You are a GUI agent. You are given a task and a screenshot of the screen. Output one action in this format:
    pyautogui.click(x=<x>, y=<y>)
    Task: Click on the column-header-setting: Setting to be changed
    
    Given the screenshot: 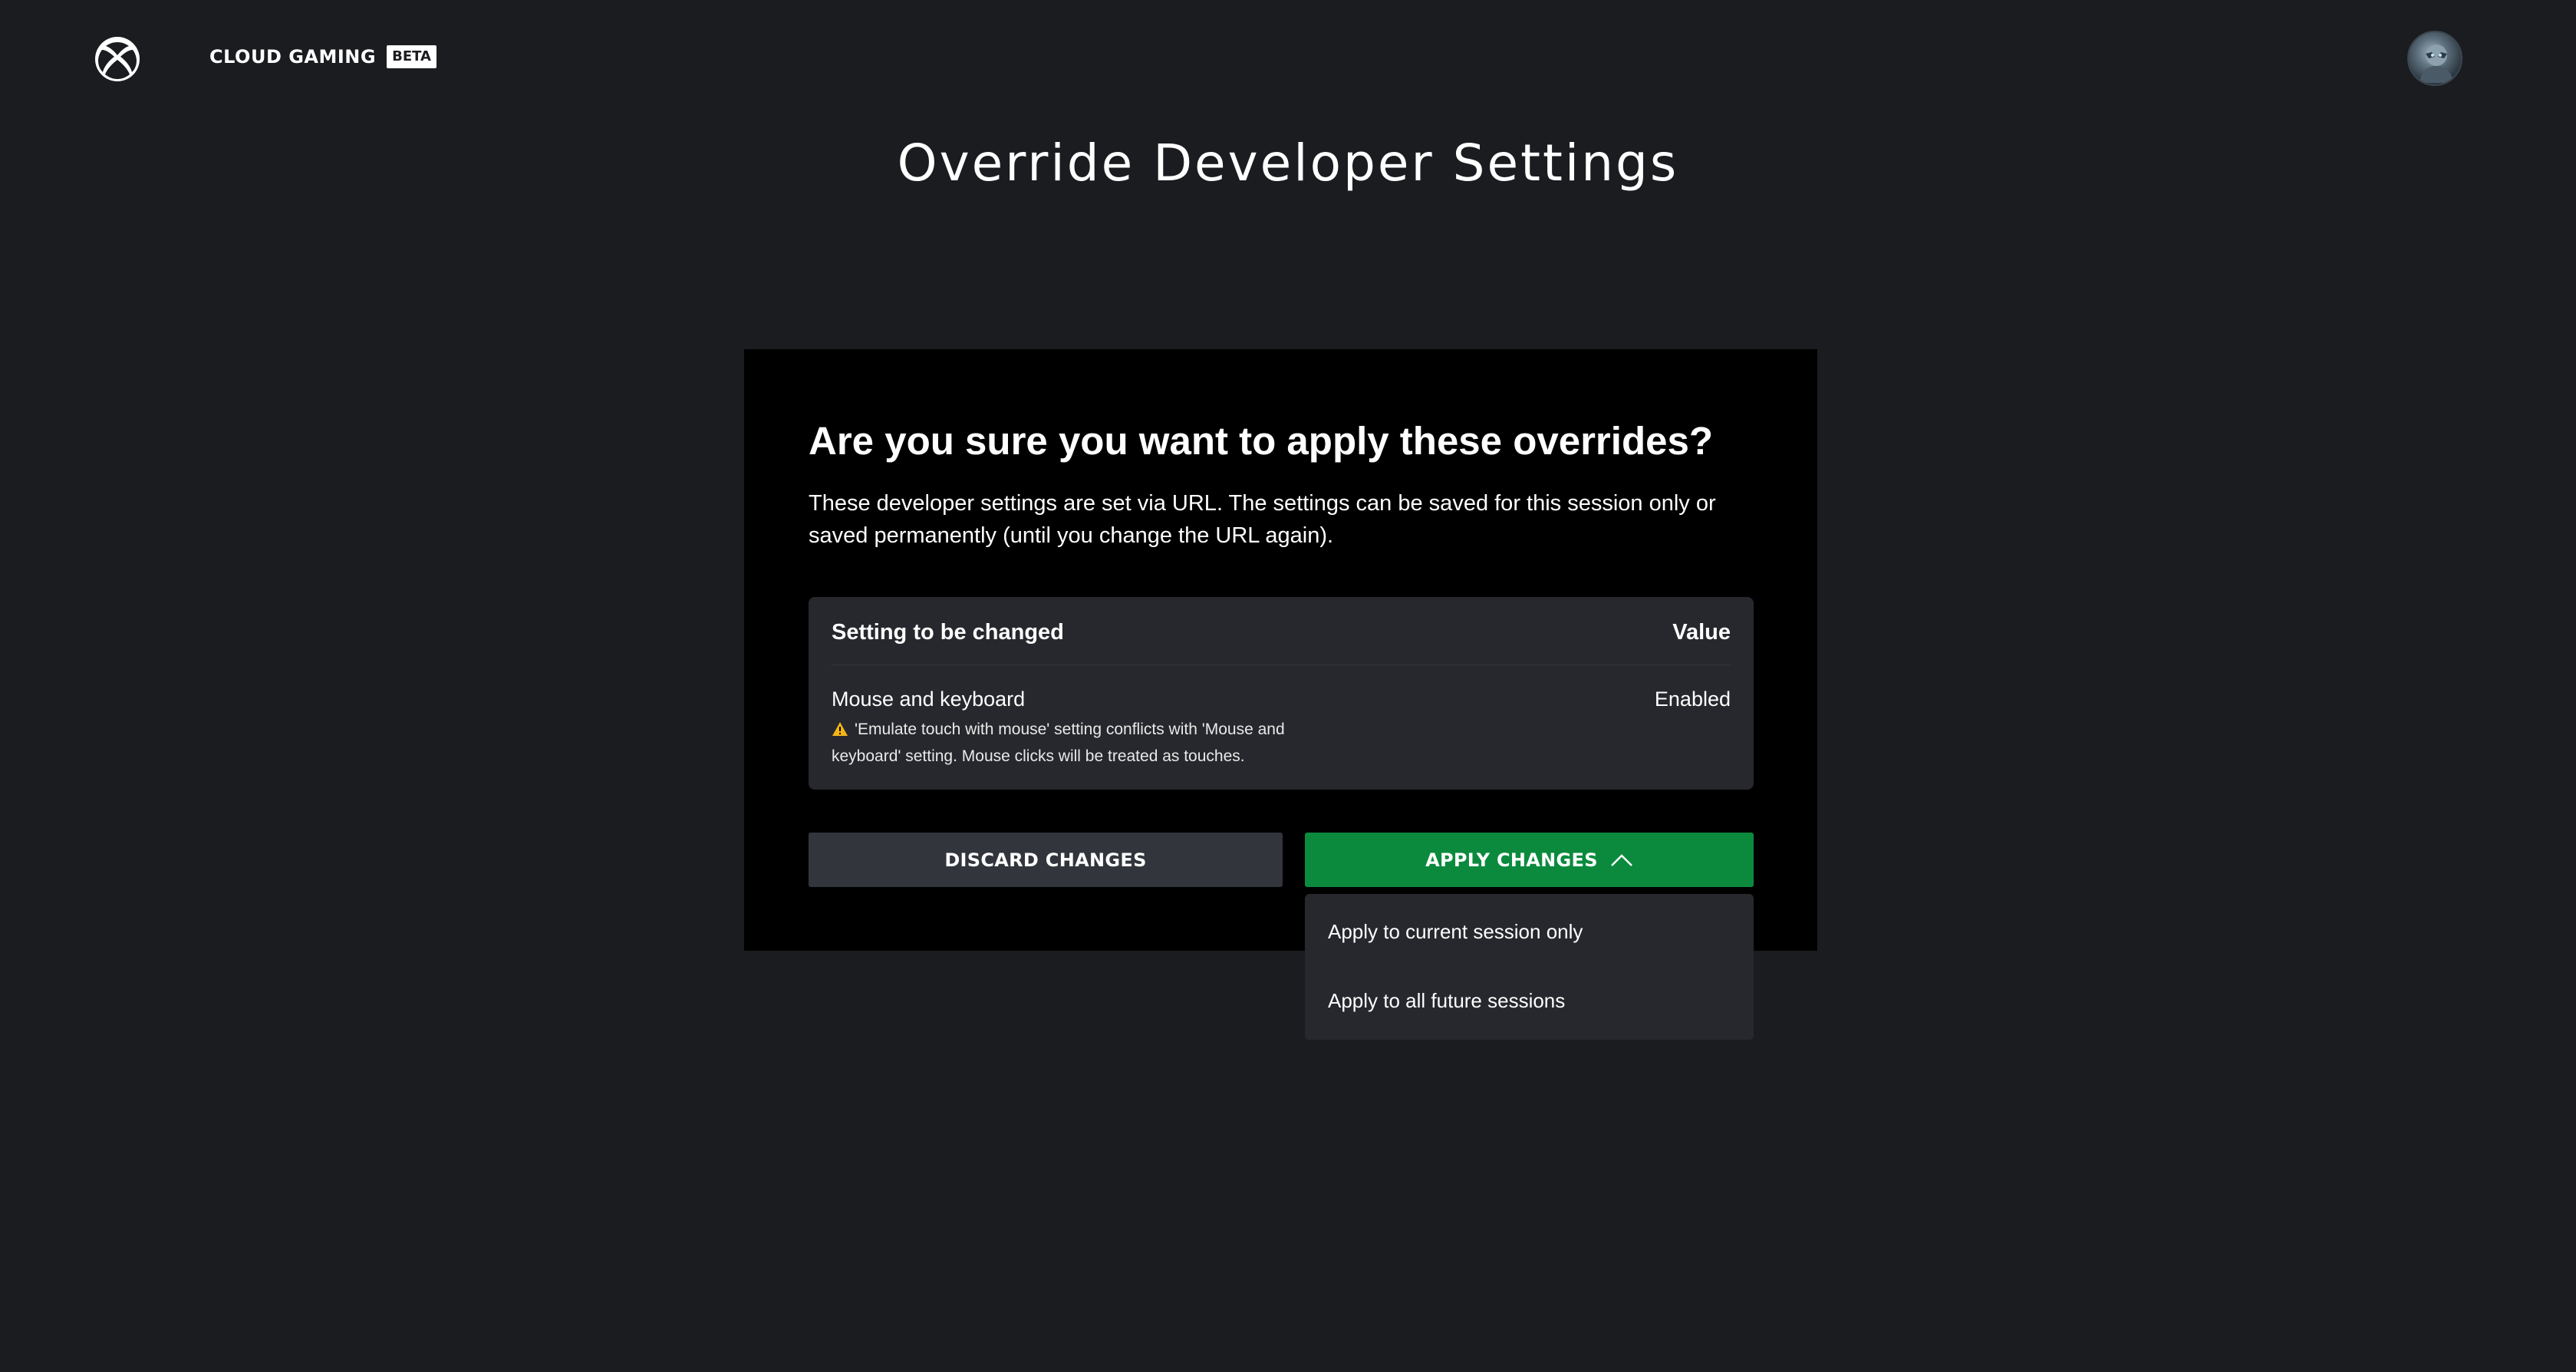 What is the action you would take?
    pyautogui.click(x=948, y=632)
    